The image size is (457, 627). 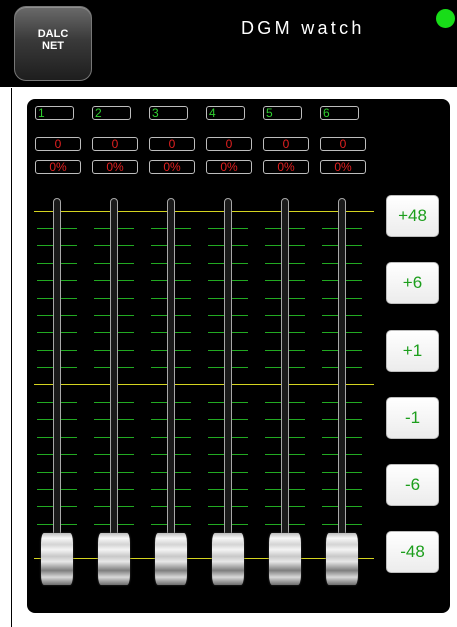 What do you see at coordinates (54, 113) in the screenshot?
I see `channel-number: 1` at bounding box center [54, 113].